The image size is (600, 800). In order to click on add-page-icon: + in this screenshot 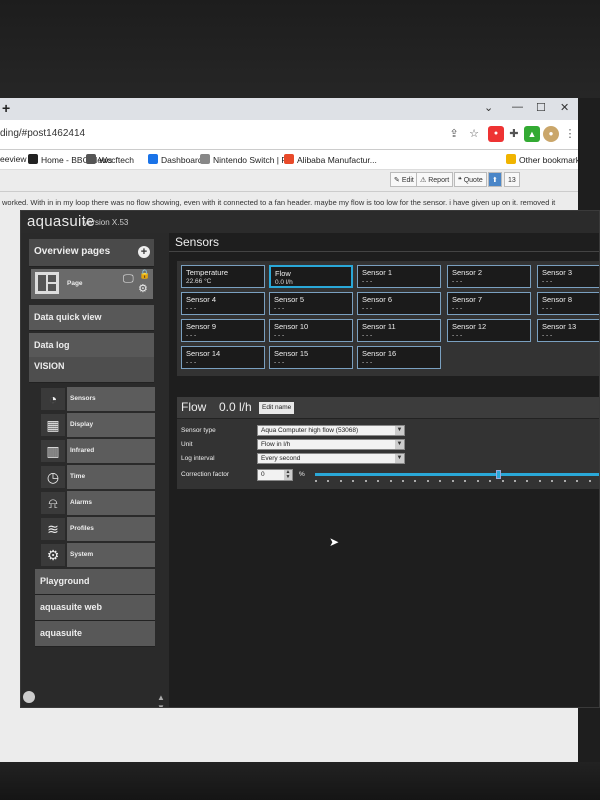, I will do `click(144, 252)`.